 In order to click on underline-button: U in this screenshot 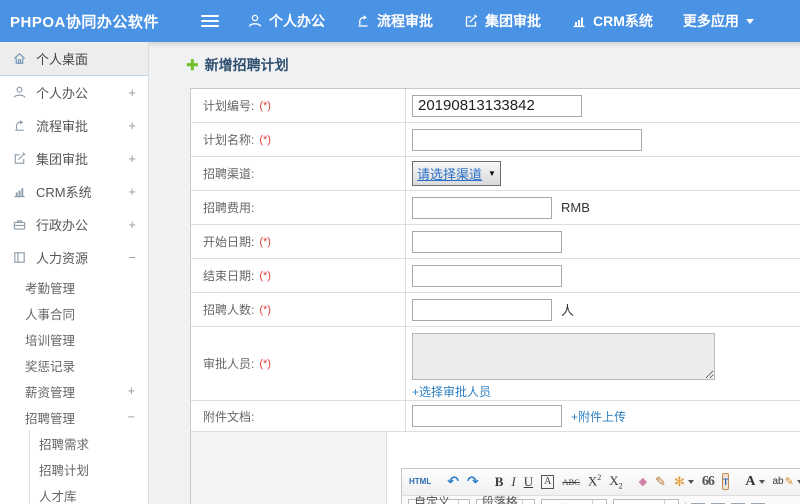, I will do `click(528, 482)`.